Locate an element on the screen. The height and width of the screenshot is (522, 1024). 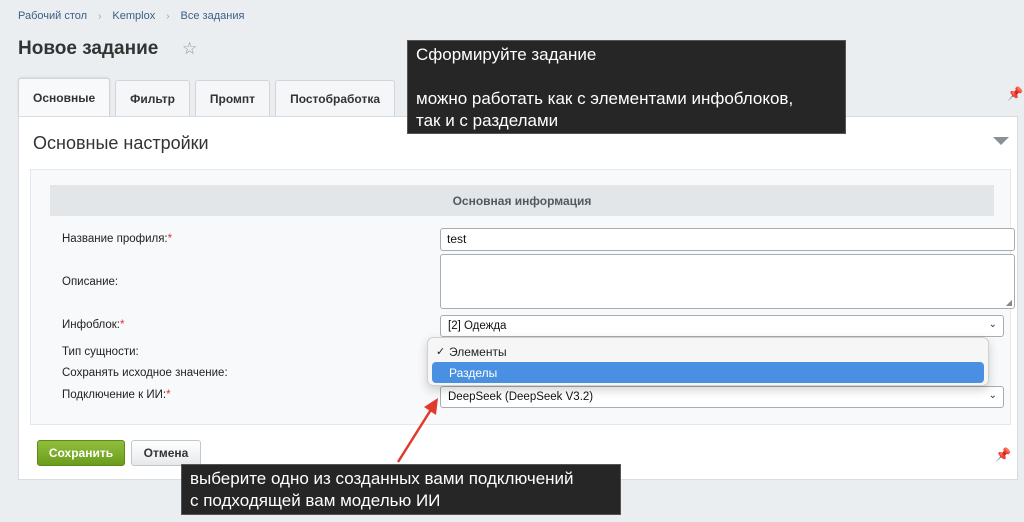
arrow-annotation is located at coordinates (417, 430).